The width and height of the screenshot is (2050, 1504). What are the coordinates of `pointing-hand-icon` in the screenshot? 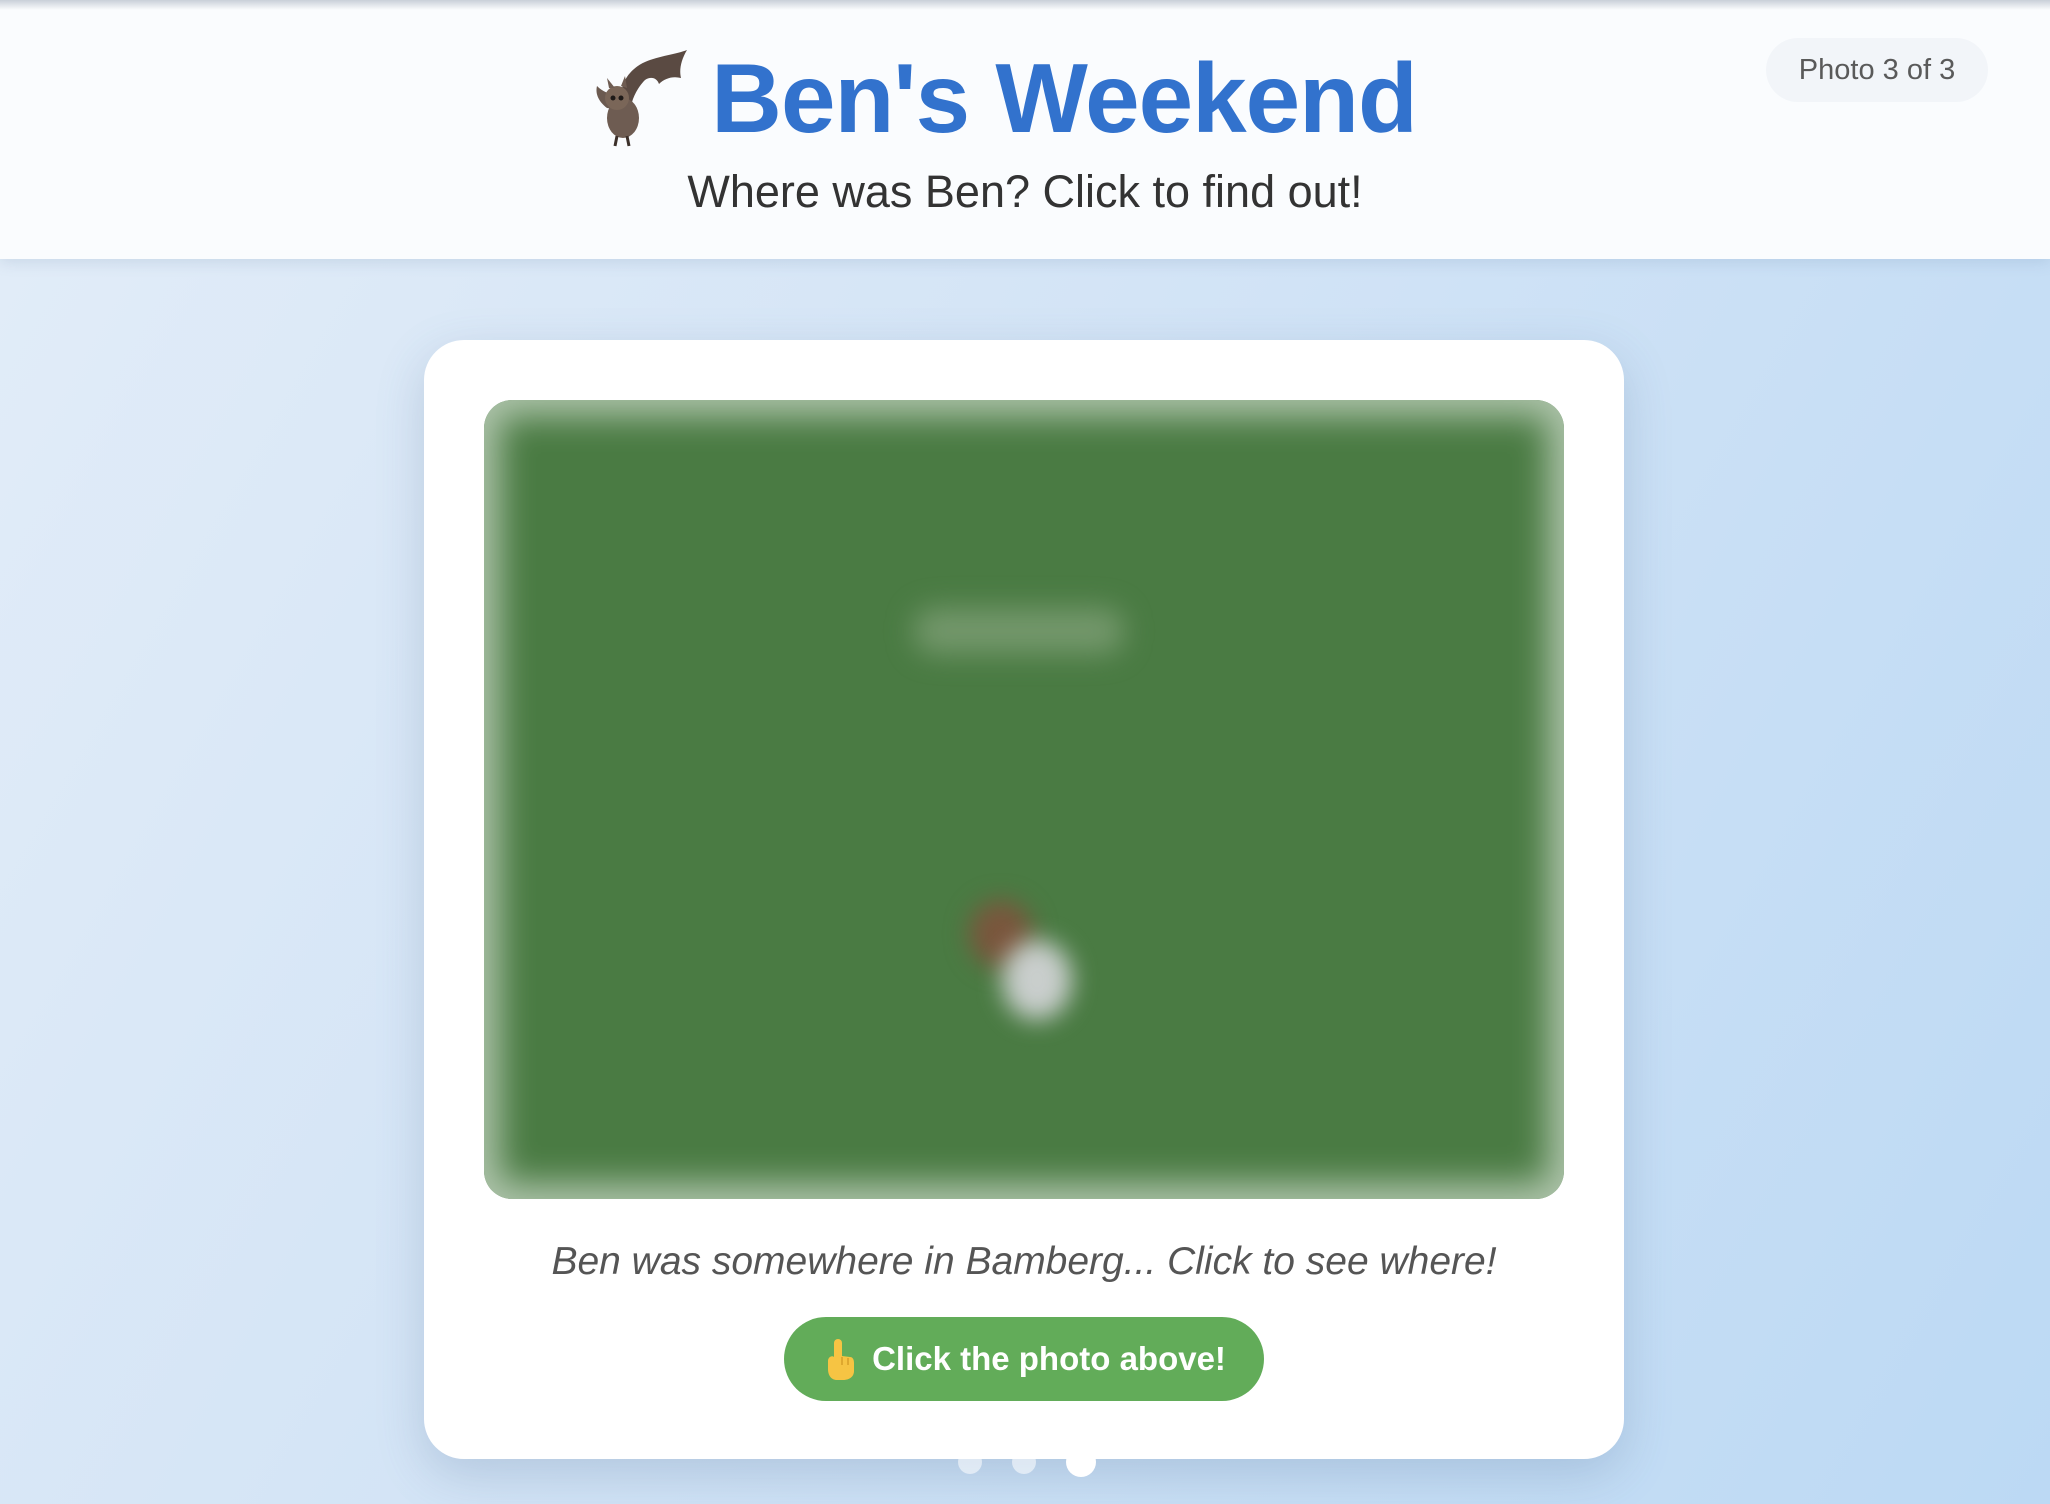 It's located at (841, 1359).